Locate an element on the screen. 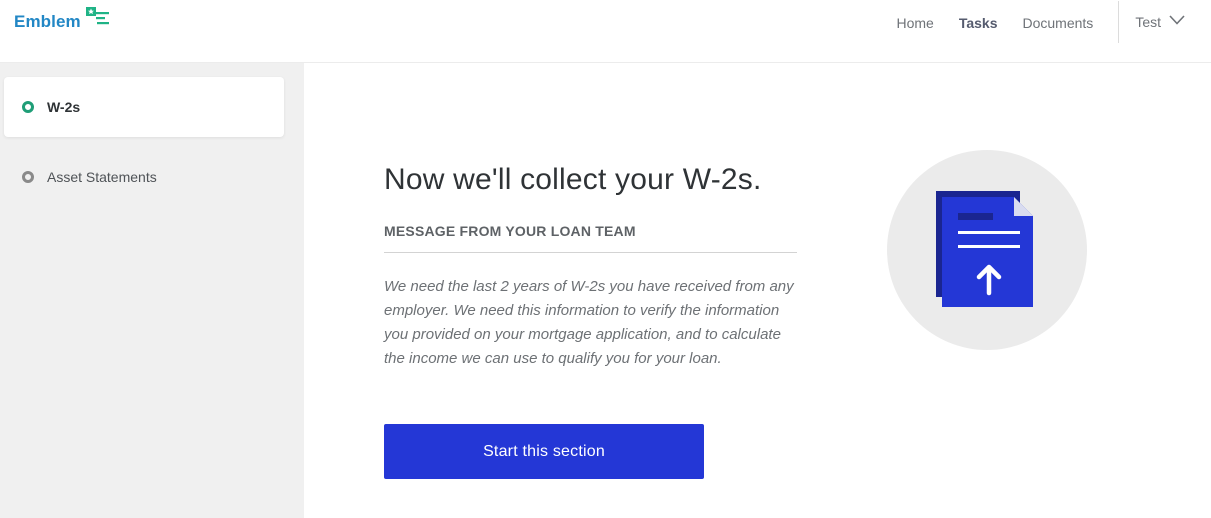 The image size is (1211, 518). main-nav: Home Tasks Documents Test is located at coordinates (1053, 22).